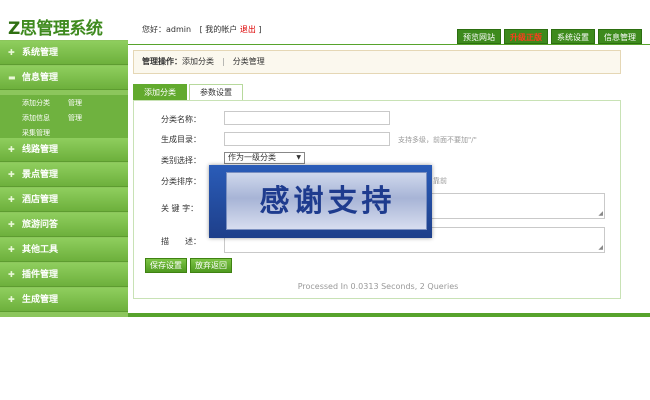 The width and height of the screenshot is (650, 400). I want to click on op-category-manage-link: 分类管理, so click(249, 61).